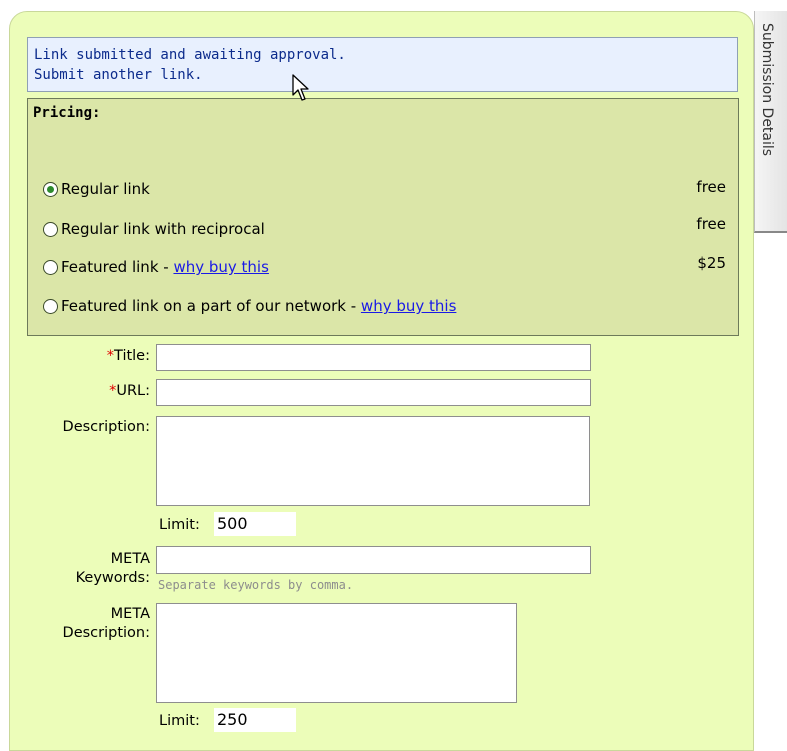 This screenshot has width=787, height=751. I want to click on meta-description-limit-label: Limit:, so click(179, 721).